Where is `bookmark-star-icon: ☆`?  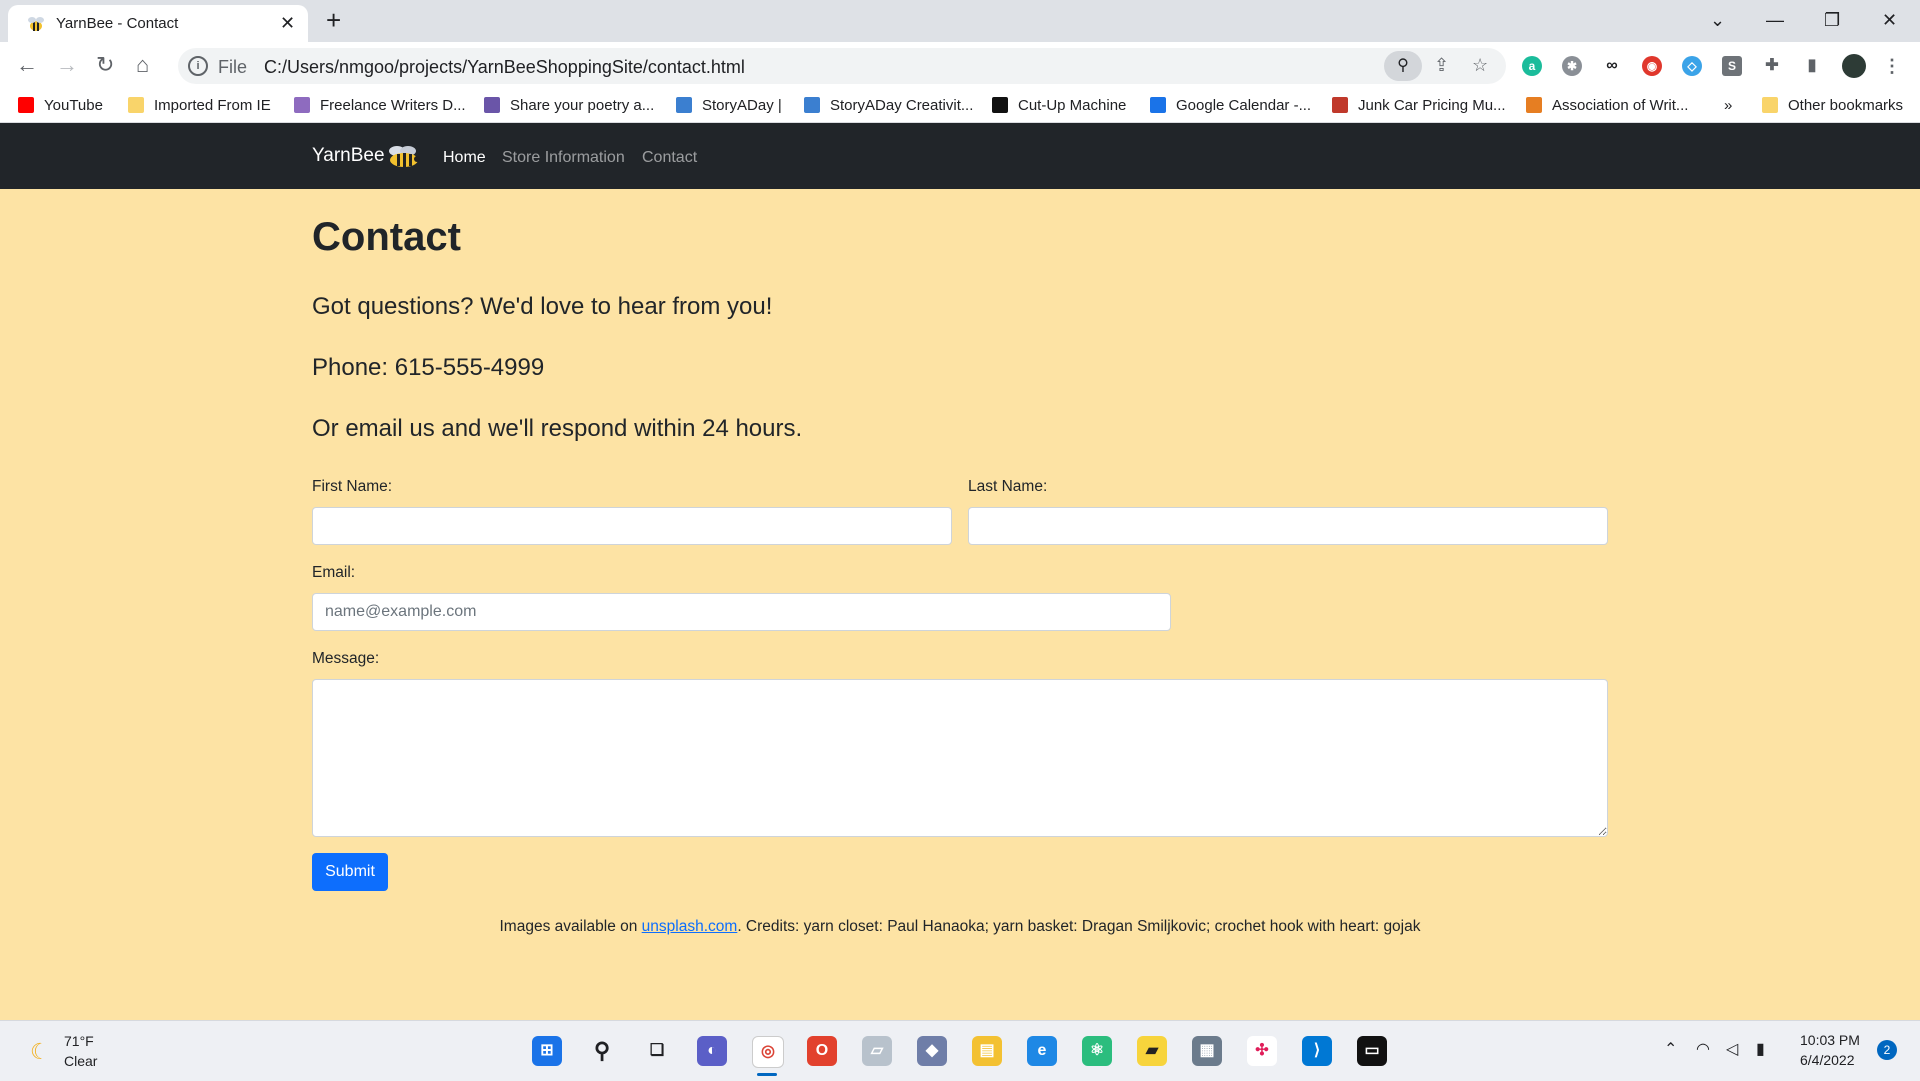 bookmark-star-icon: ☆ is located at coordinates (1480, 65).